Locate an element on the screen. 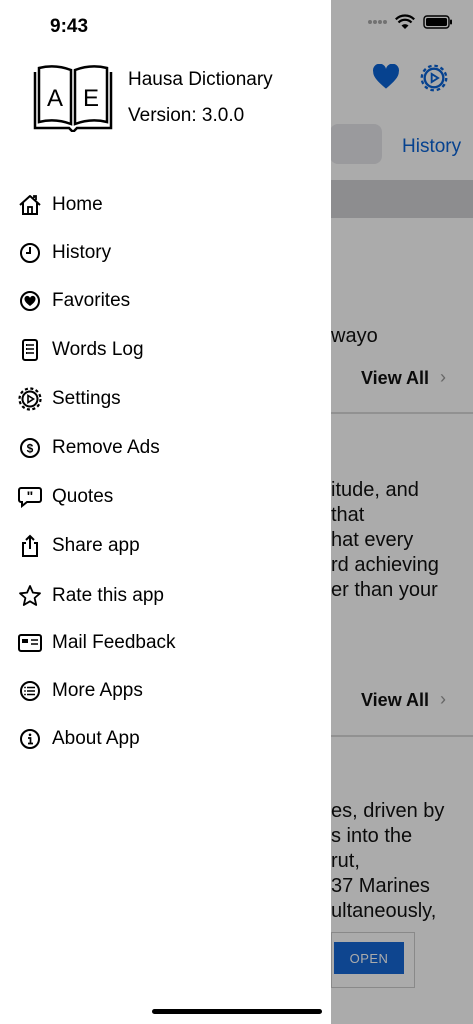 Image resolution: width=473 pixels, height=1024 pixels. menu-item-history: History is located at coordinates (168, 253).